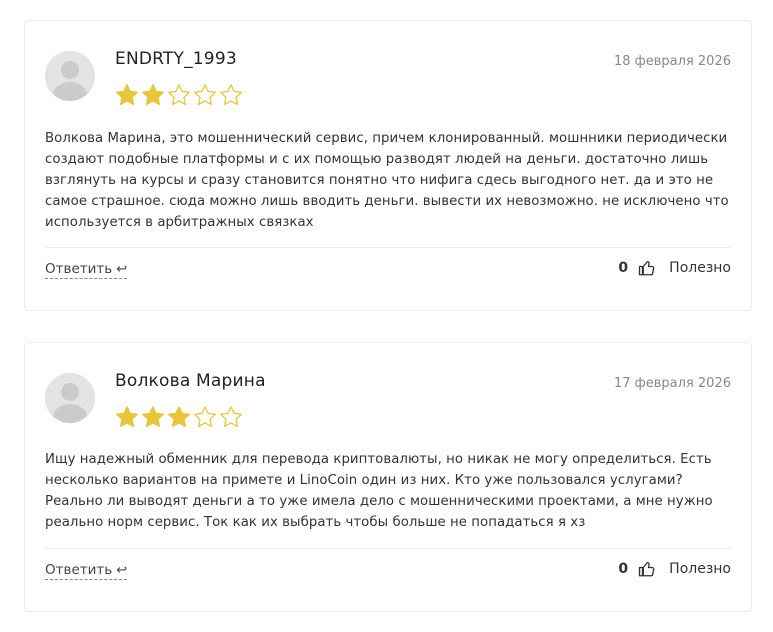 Image resolution: width=773 pixels, height=632 pixels. I want to click on review-date: 17 февраля 2026, so click(672, 383).